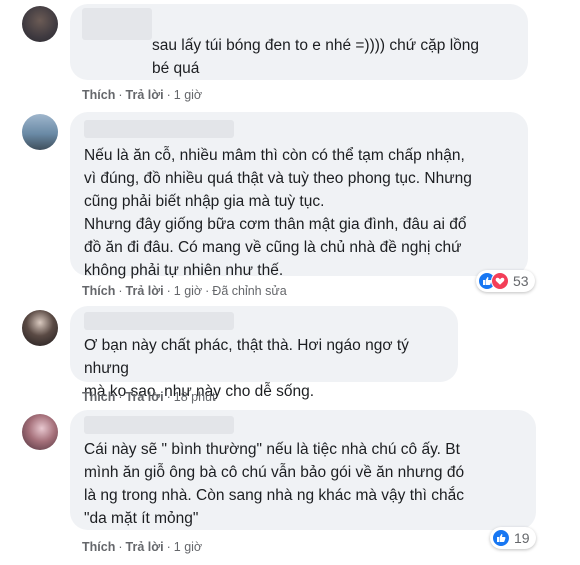 The width and height of the screenshot is (580, 565). I want to click on reaction-summary: 53, so click(505, 281).